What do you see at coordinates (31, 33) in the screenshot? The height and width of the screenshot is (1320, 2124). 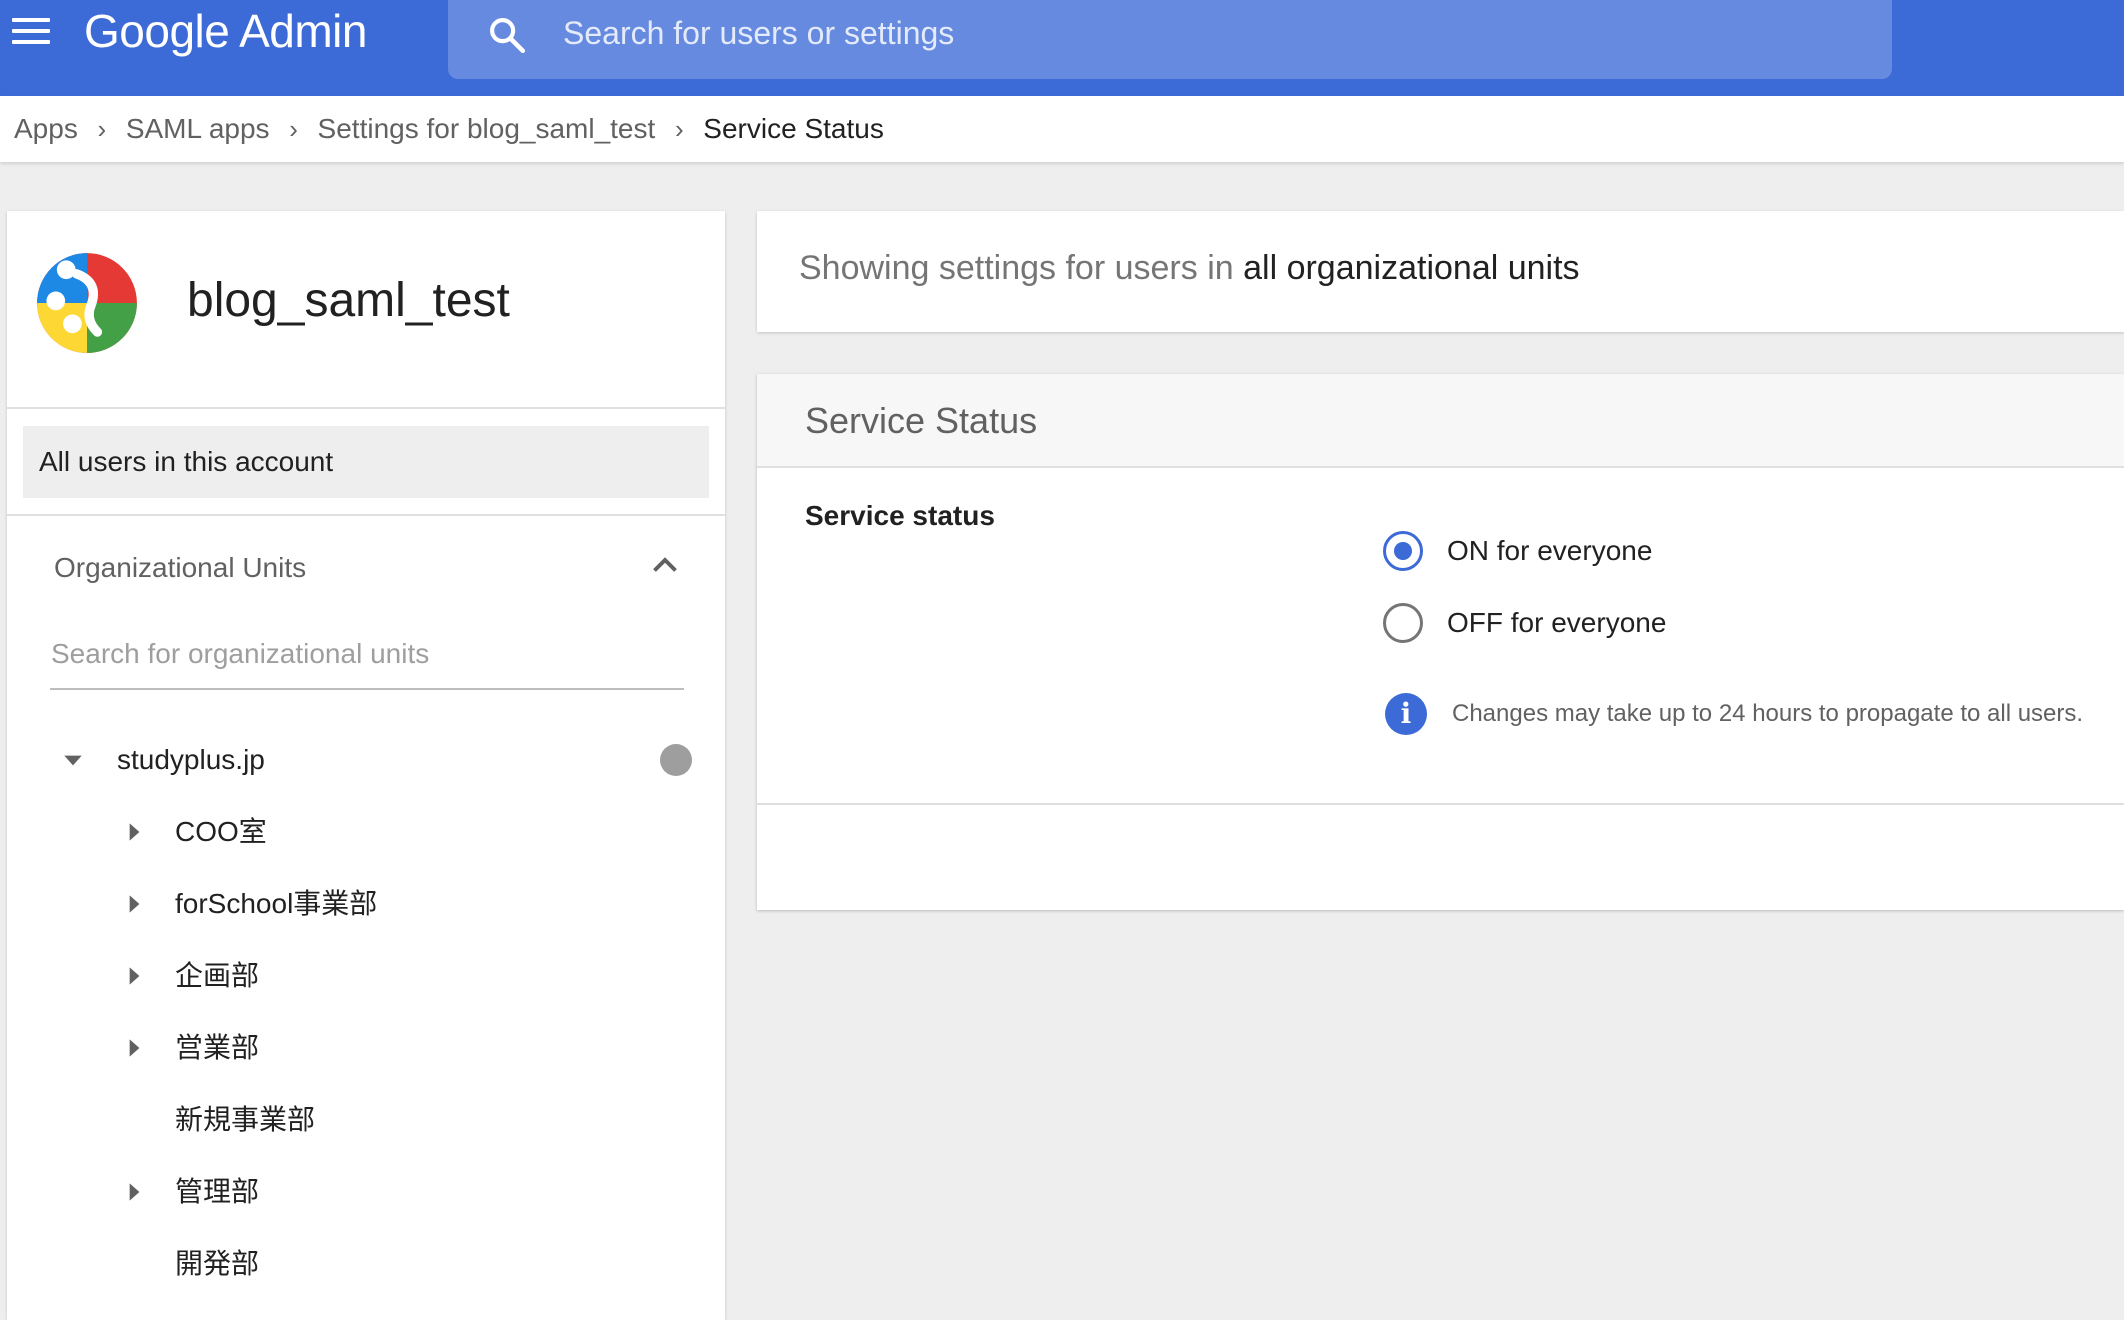 I see `hamburger-menu-icon` at bounding box center [31, 33].